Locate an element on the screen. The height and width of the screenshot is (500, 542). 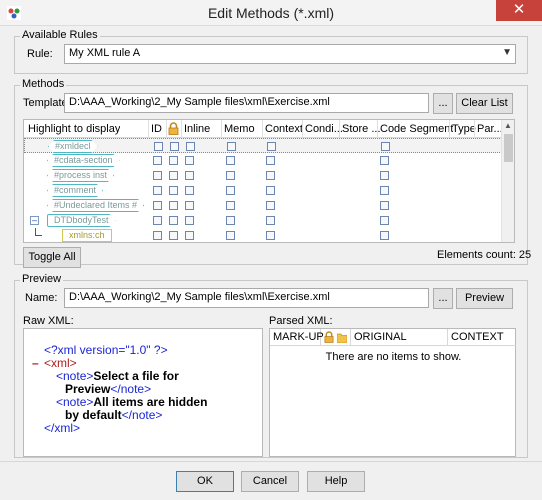
cancel-button: Cancel is located at coordinates (270, 481).